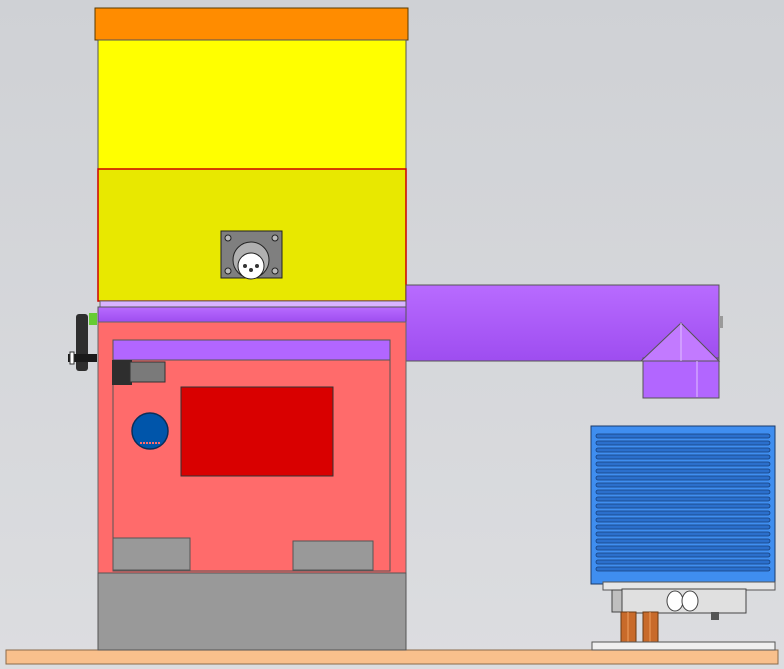 The height and width of the screenshot is (669, 784). What do you see at coordinates (251, 350) in the screenshot?
I see `internal-tube` at bounding box center [251, 350].